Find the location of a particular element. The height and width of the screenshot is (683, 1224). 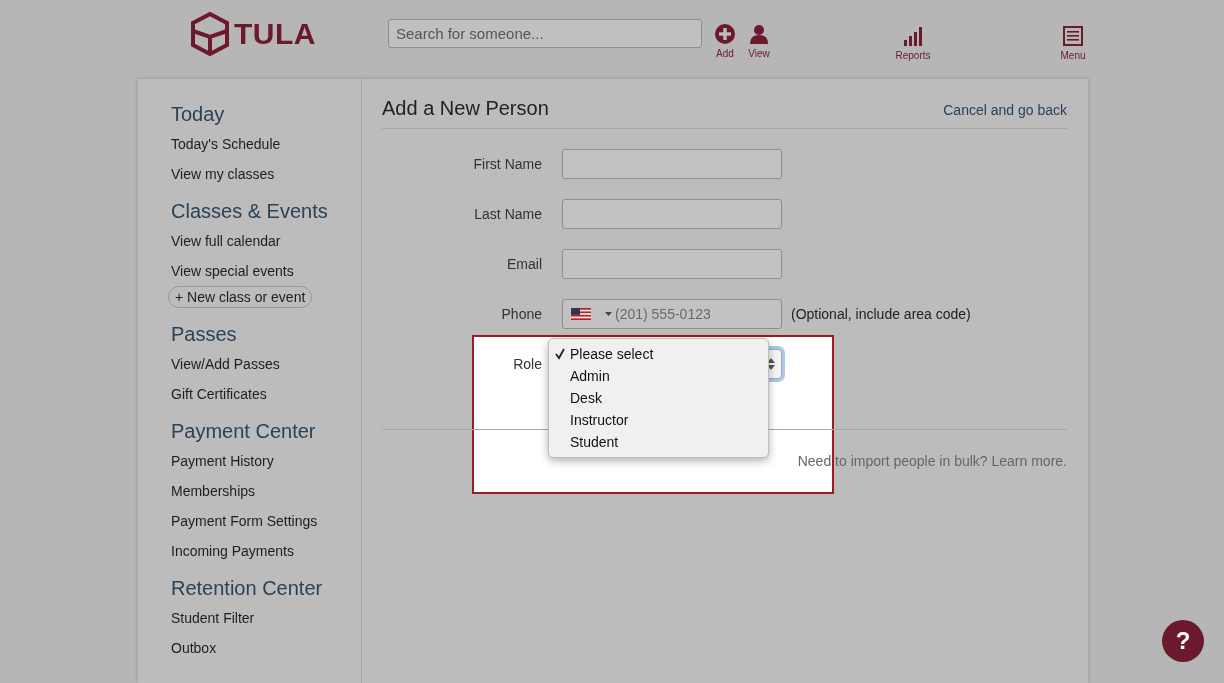

nav-plus-button: Add is located at coordinates (725, 41).